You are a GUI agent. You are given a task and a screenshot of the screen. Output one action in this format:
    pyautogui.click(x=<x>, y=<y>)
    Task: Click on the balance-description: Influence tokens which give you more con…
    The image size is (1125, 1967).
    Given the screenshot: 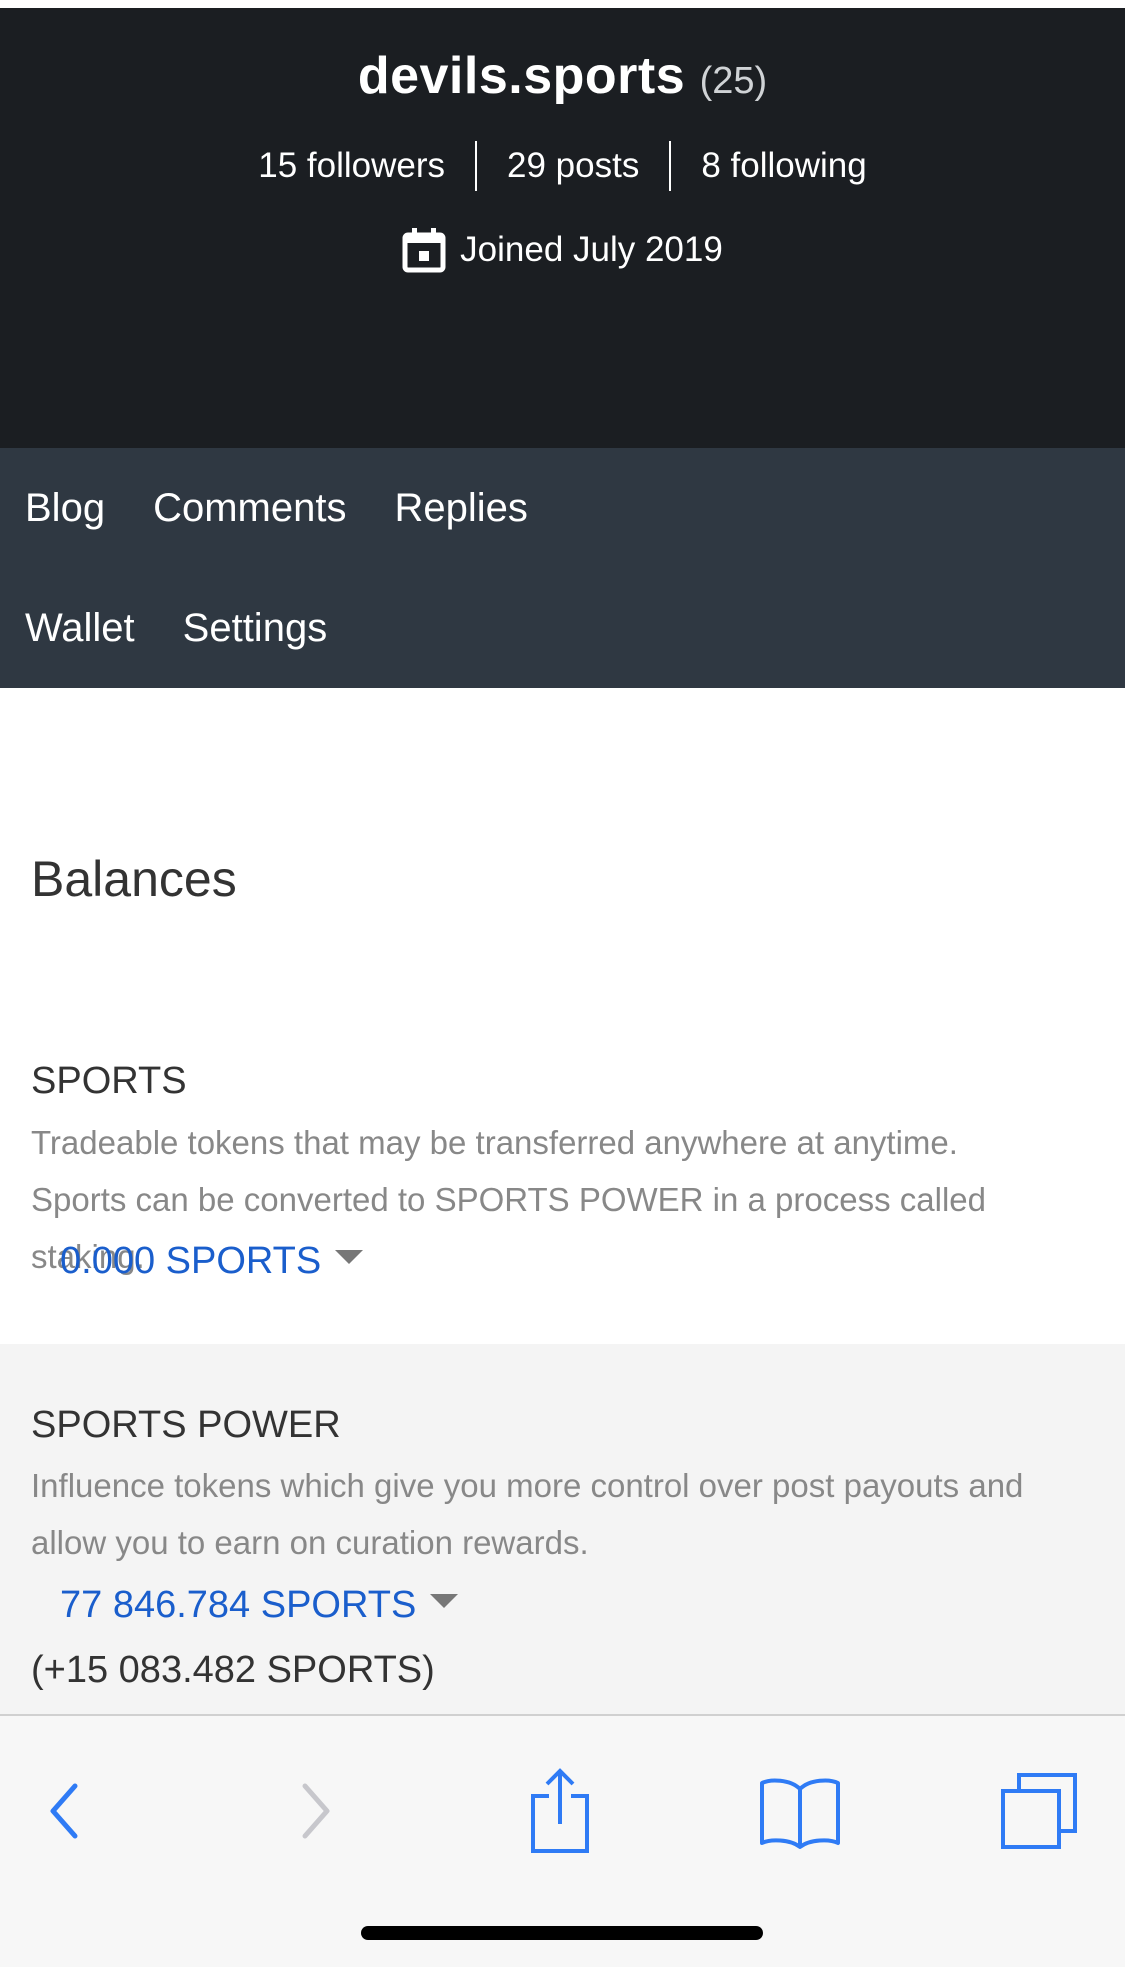 What is the action you would take?
    pyautogui.click(x=566, y=1514)
    